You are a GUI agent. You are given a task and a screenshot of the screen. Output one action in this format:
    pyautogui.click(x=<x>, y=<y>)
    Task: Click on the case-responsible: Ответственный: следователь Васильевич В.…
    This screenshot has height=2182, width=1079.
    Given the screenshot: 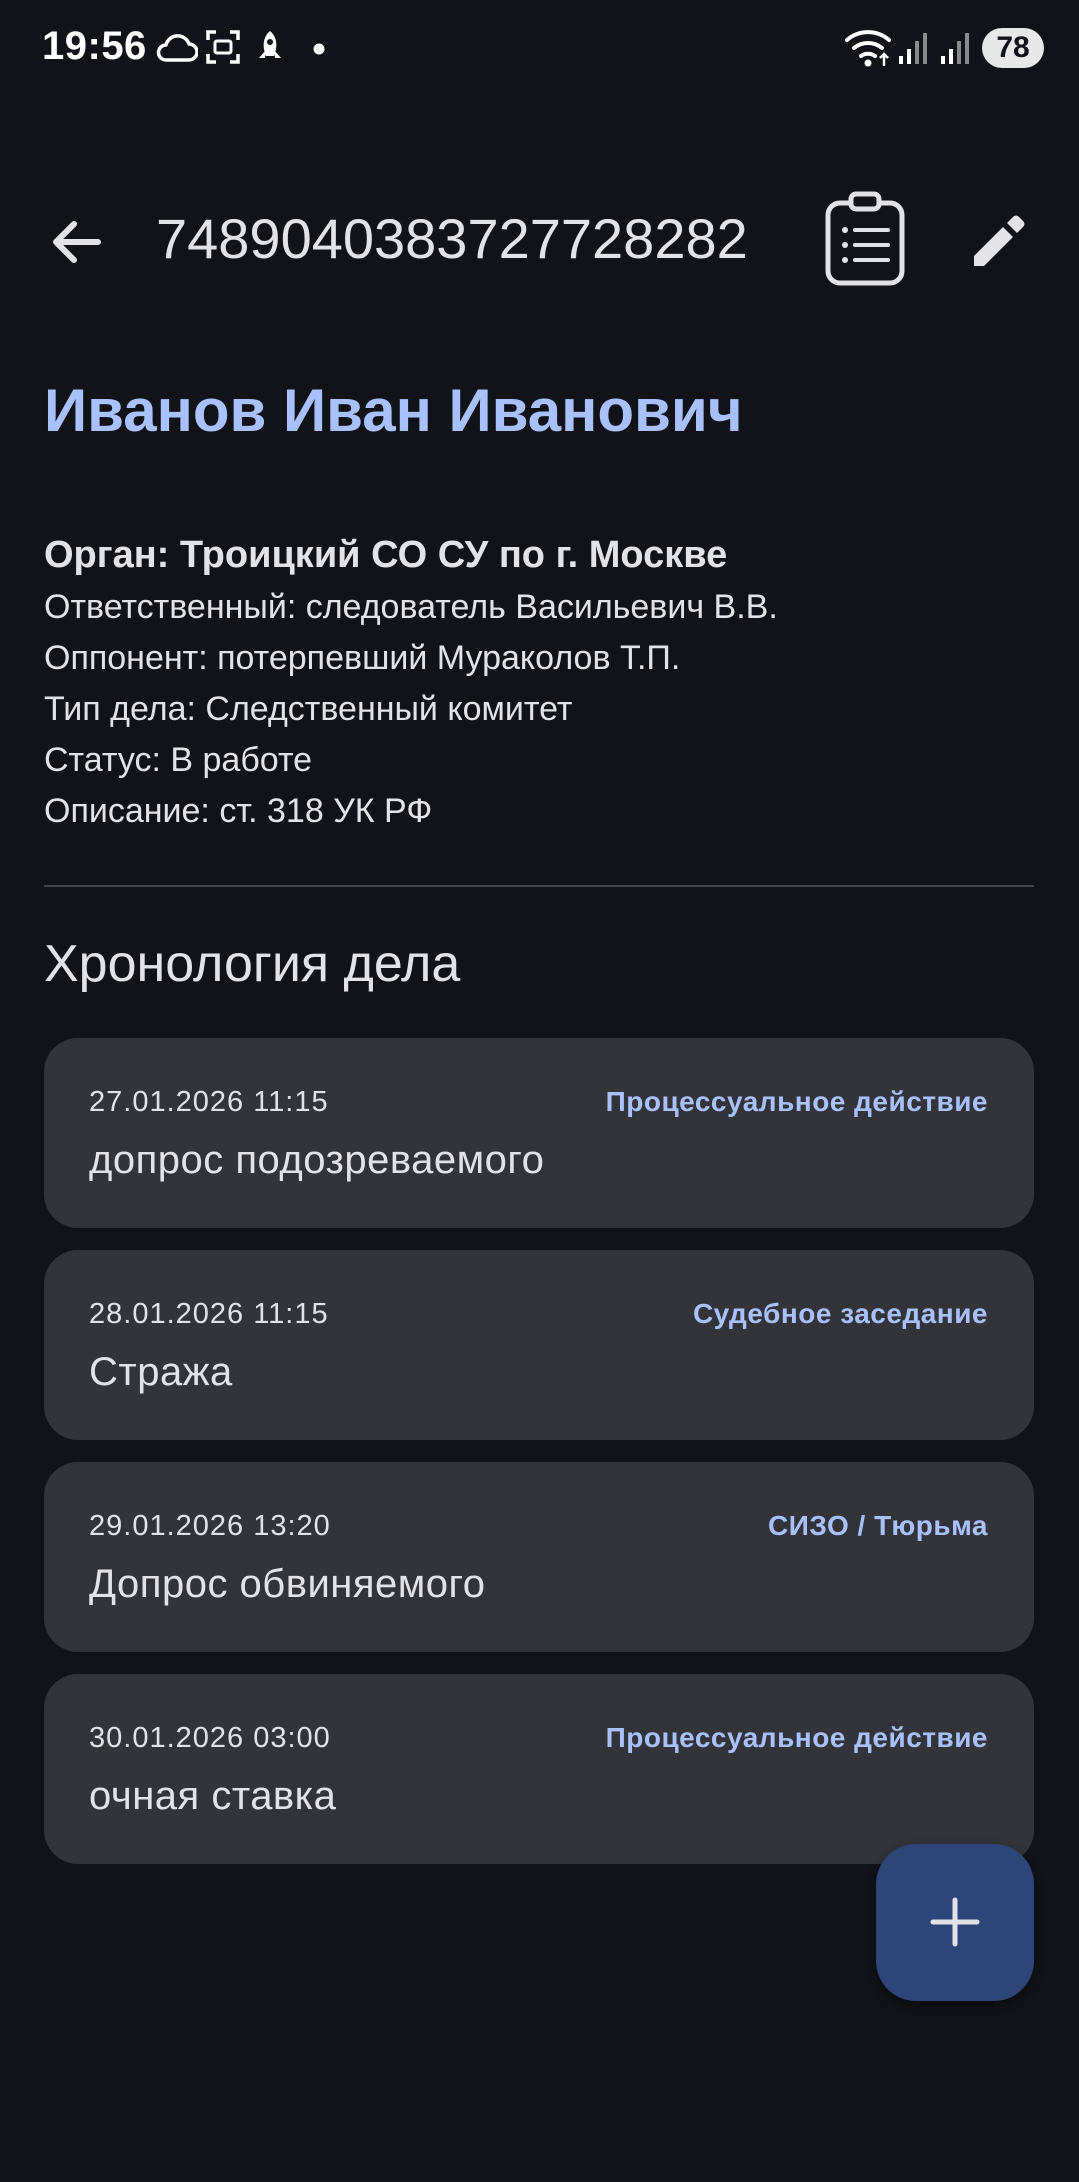 What is the action you would take?
    pyautogui.click(x=411, y=607)
    